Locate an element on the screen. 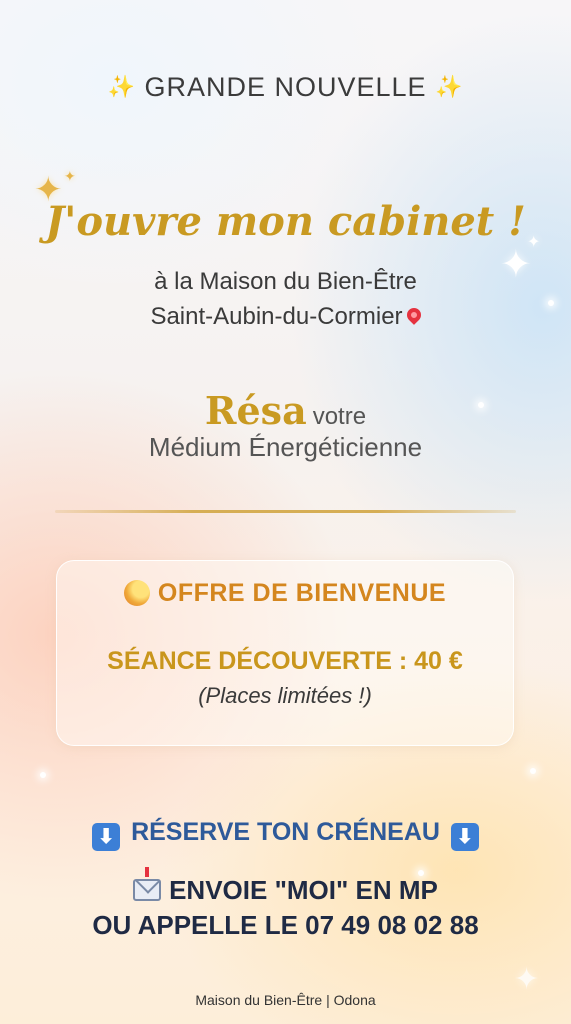 This screenshot has width=571, height=1024. offer-title: OFFRE DE BIENVENUE is located at coordinates (302, 593).